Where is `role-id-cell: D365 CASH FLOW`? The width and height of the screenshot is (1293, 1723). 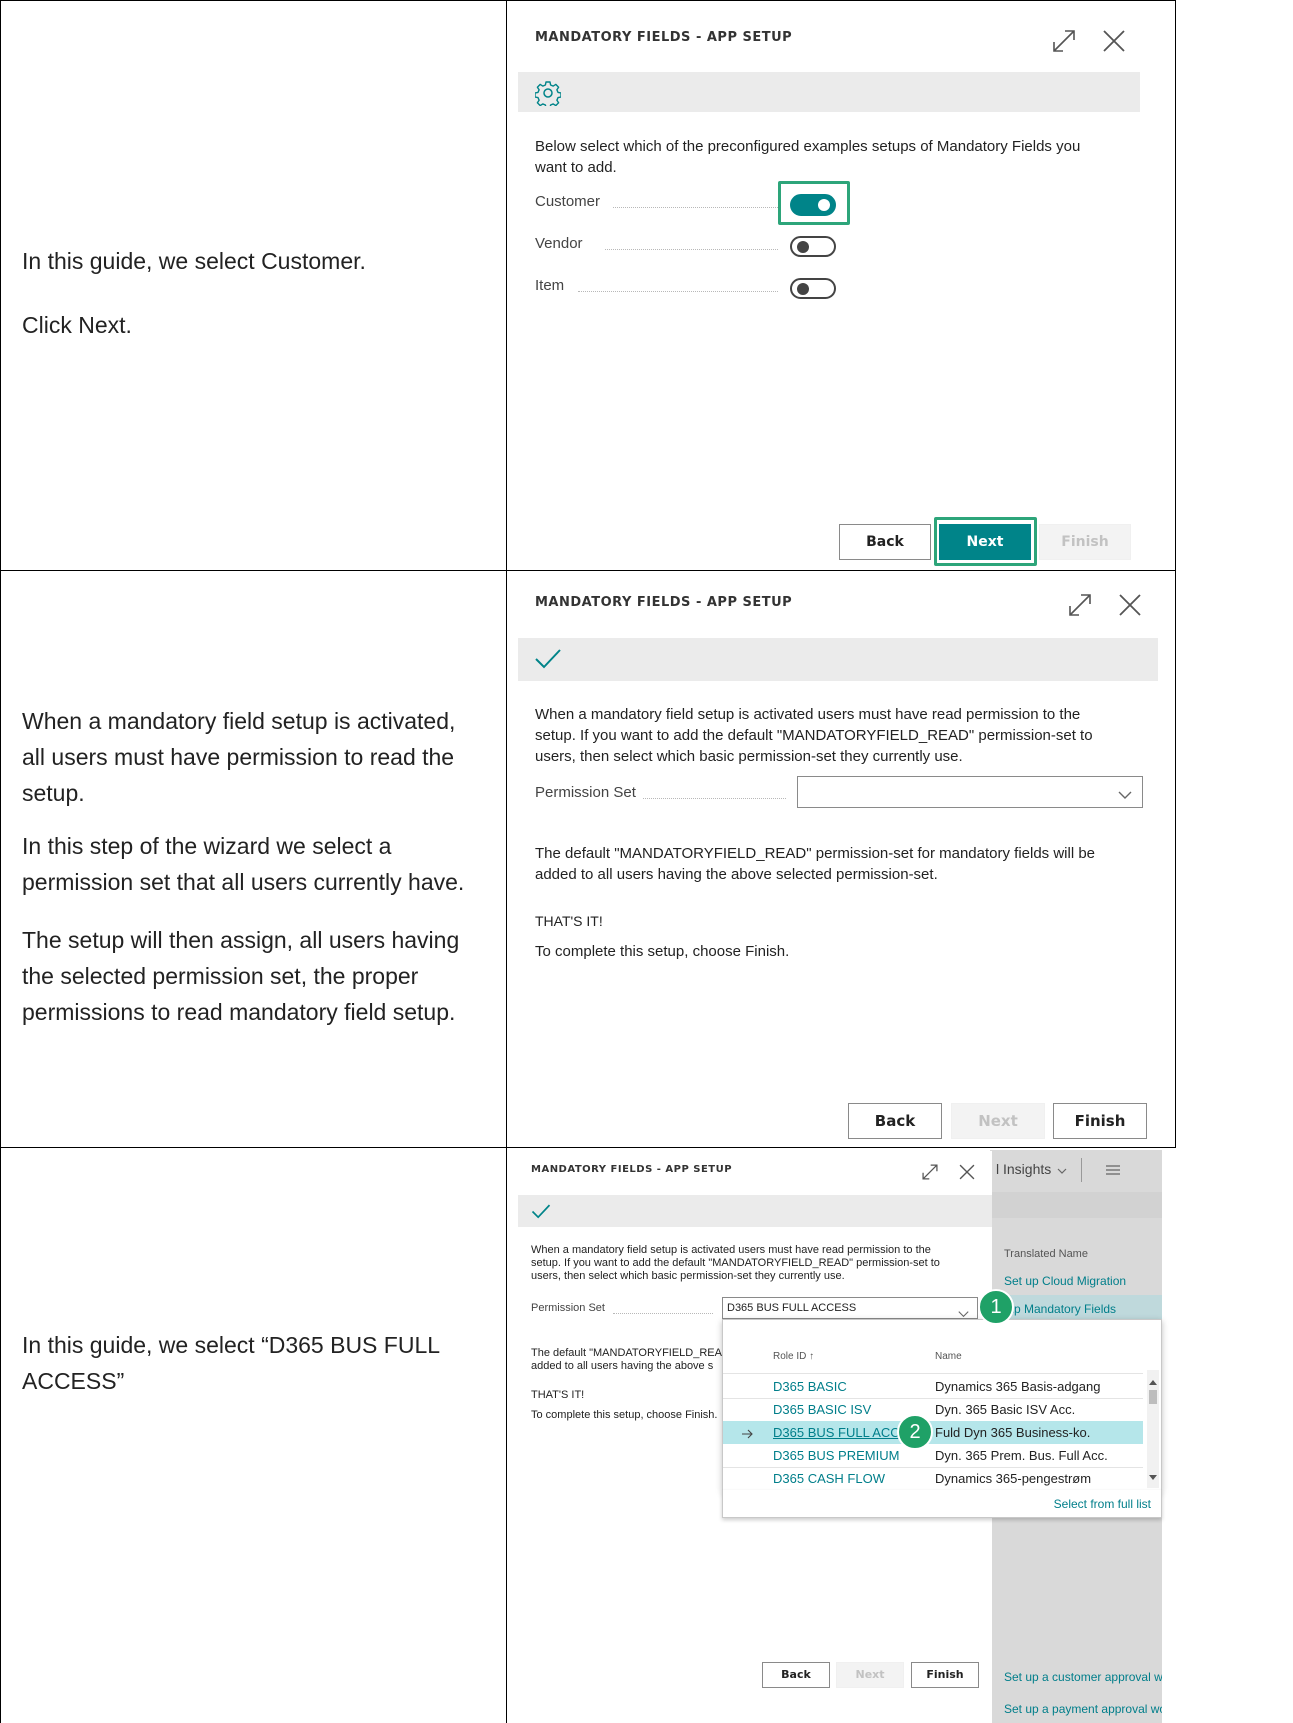 role-id-cell: D365 CASH FLOW is located at coordinates (829, 1478).